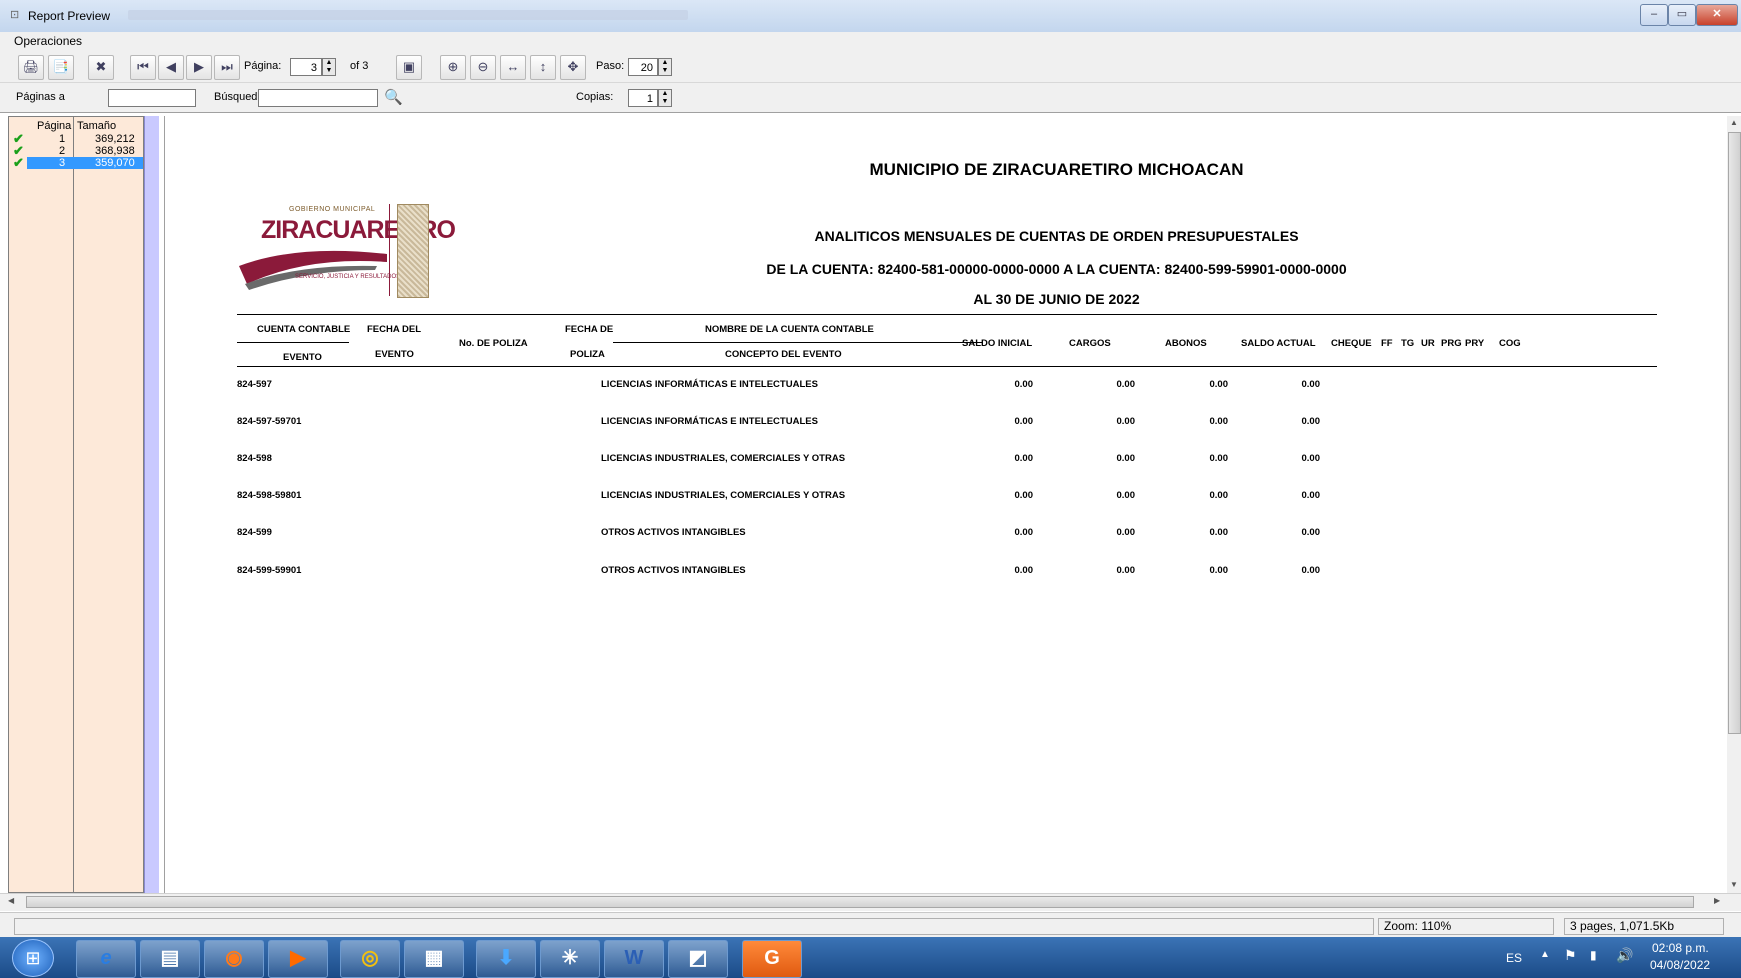 The image size is (1741, 978). What do you see at coordinates (409, 67) in the screenshot?
I see `page-setup-icon: ▣` at bounding box center [409, 67].